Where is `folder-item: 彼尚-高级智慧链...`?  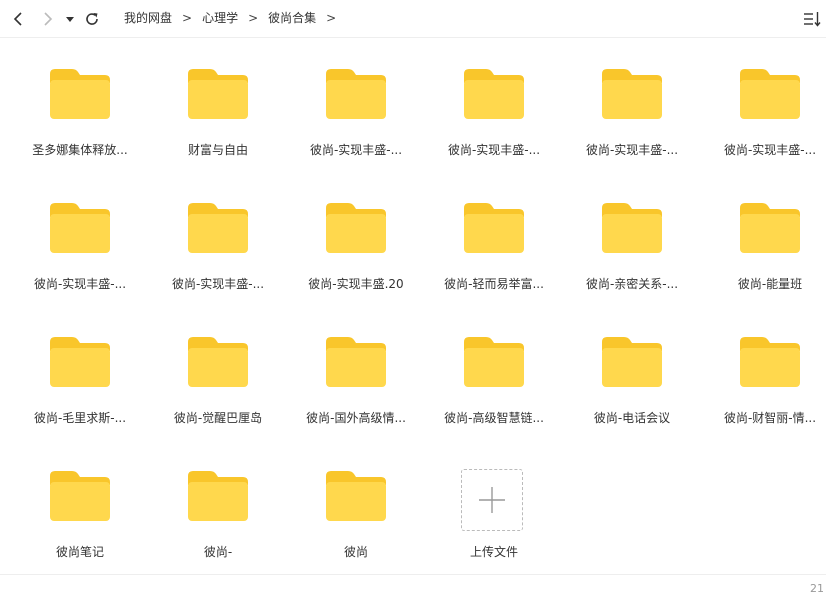 folder-item: 彼尚-高级智慧链... is located at coordinates (494, 366).